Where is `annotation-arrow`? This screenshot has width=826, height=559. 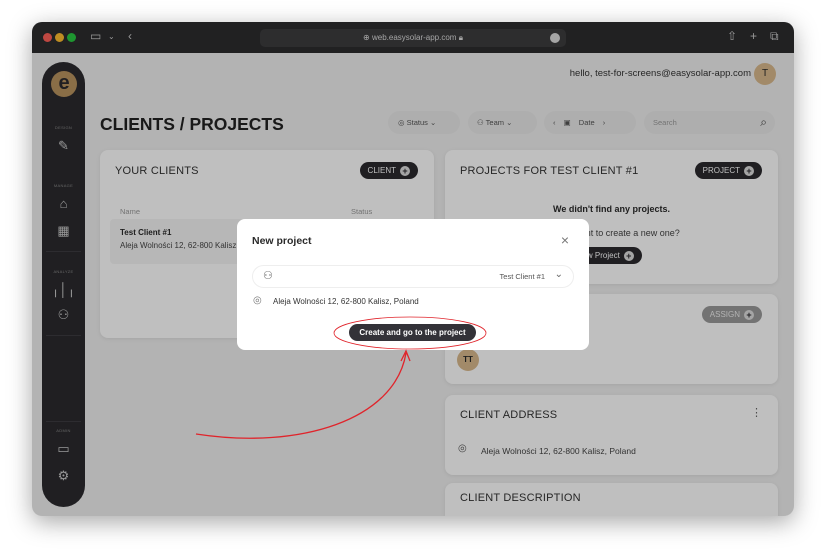 annotation-arrow is located at coordinates (301, 395).